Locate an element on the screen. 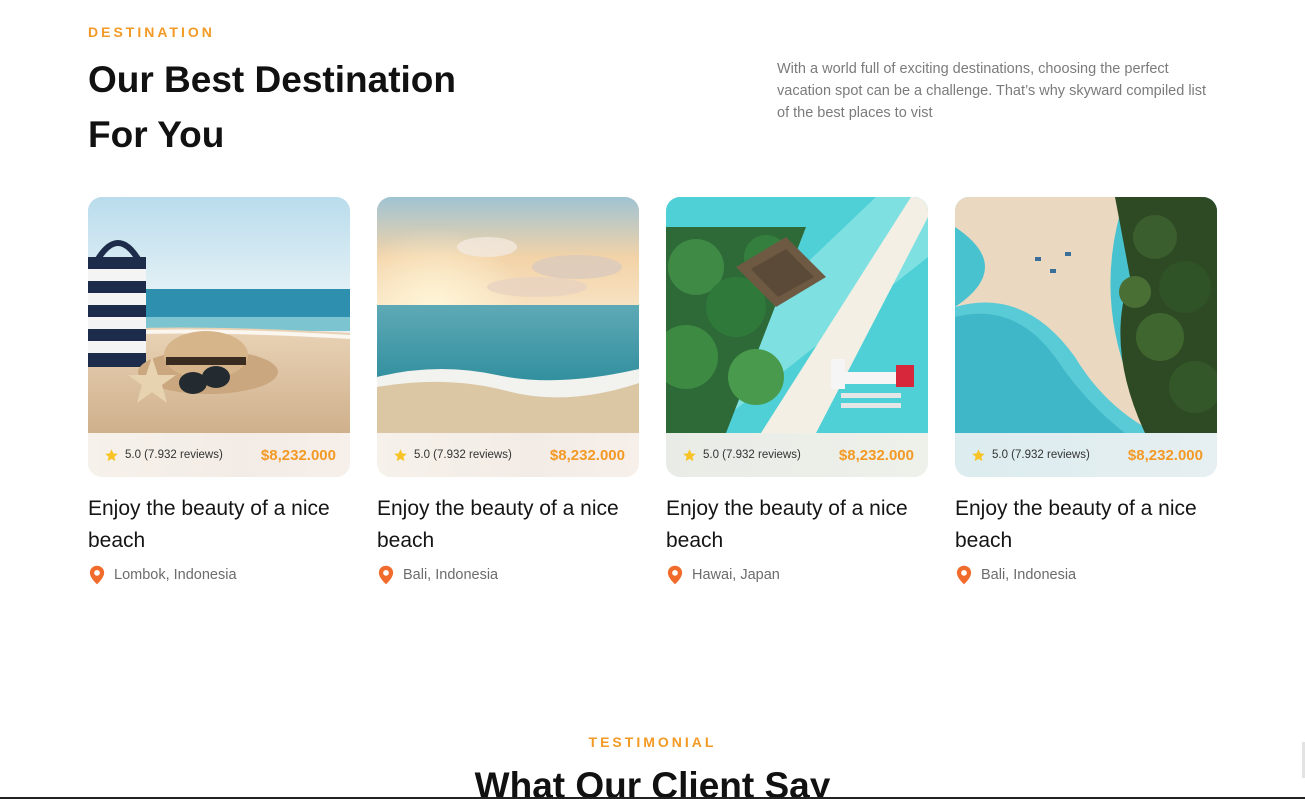 This screenshot has height=799, width=1305. location: Hawai, Japan is located at coordinates (797, 575).